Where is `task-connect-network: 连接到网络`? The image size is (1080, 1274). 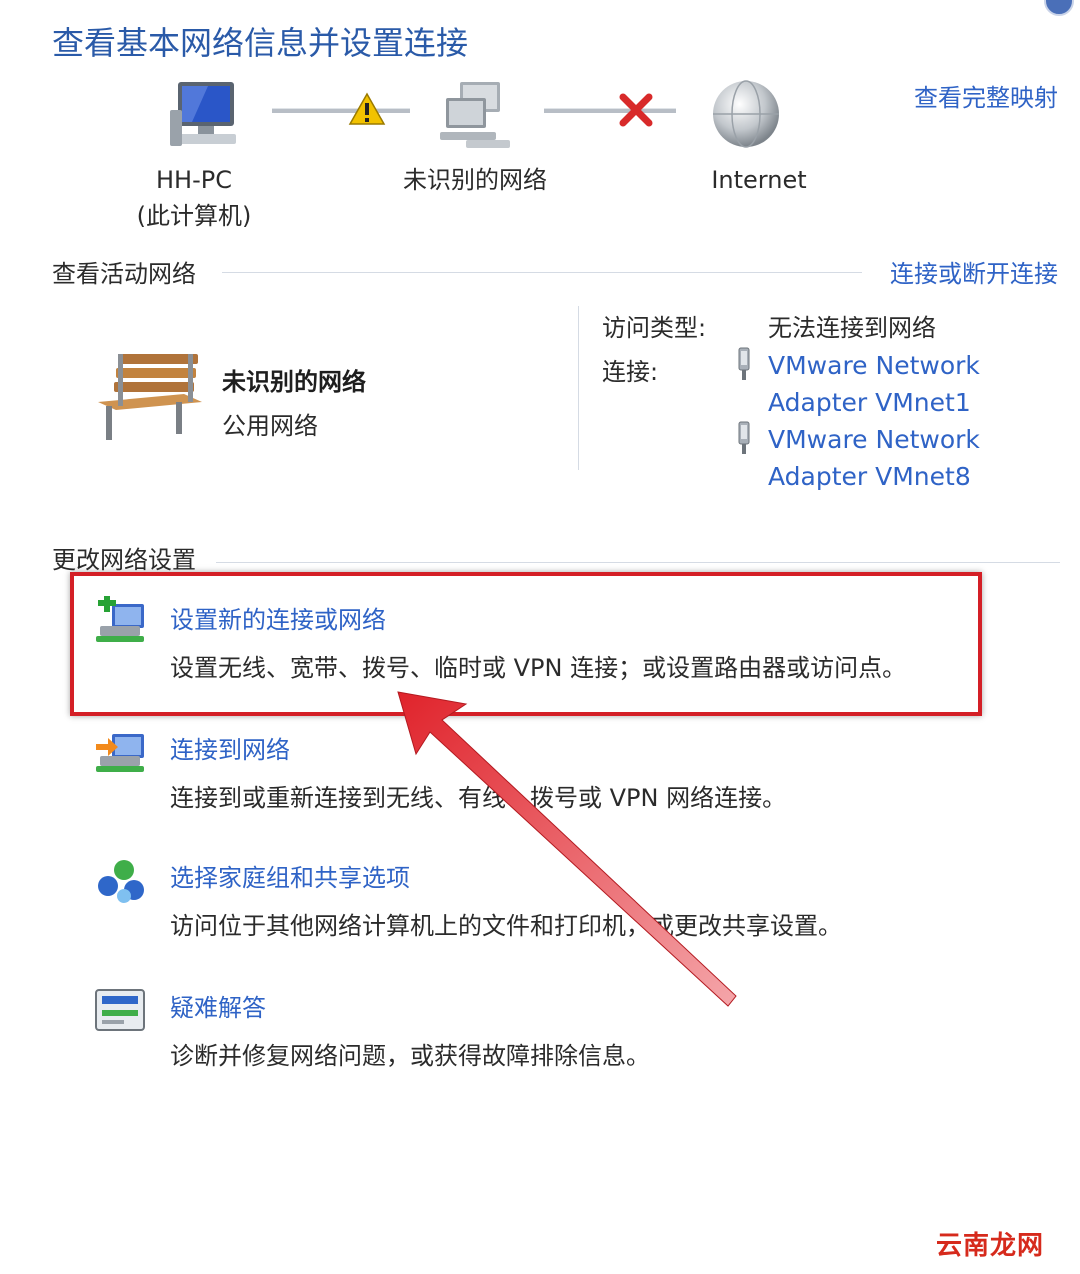
task-connect-network: 连接到网络 is located at coordinates (230, 747).